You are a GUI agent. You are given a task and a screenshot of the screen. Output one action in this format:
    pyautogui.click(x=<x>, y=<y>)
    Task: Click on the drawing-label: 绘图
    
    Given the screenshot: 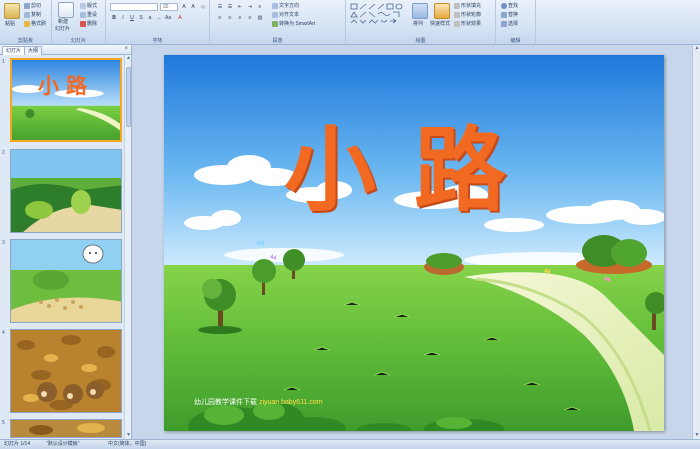 What is the action you would take?
    pyautogui.click(x=420, y=41)
    